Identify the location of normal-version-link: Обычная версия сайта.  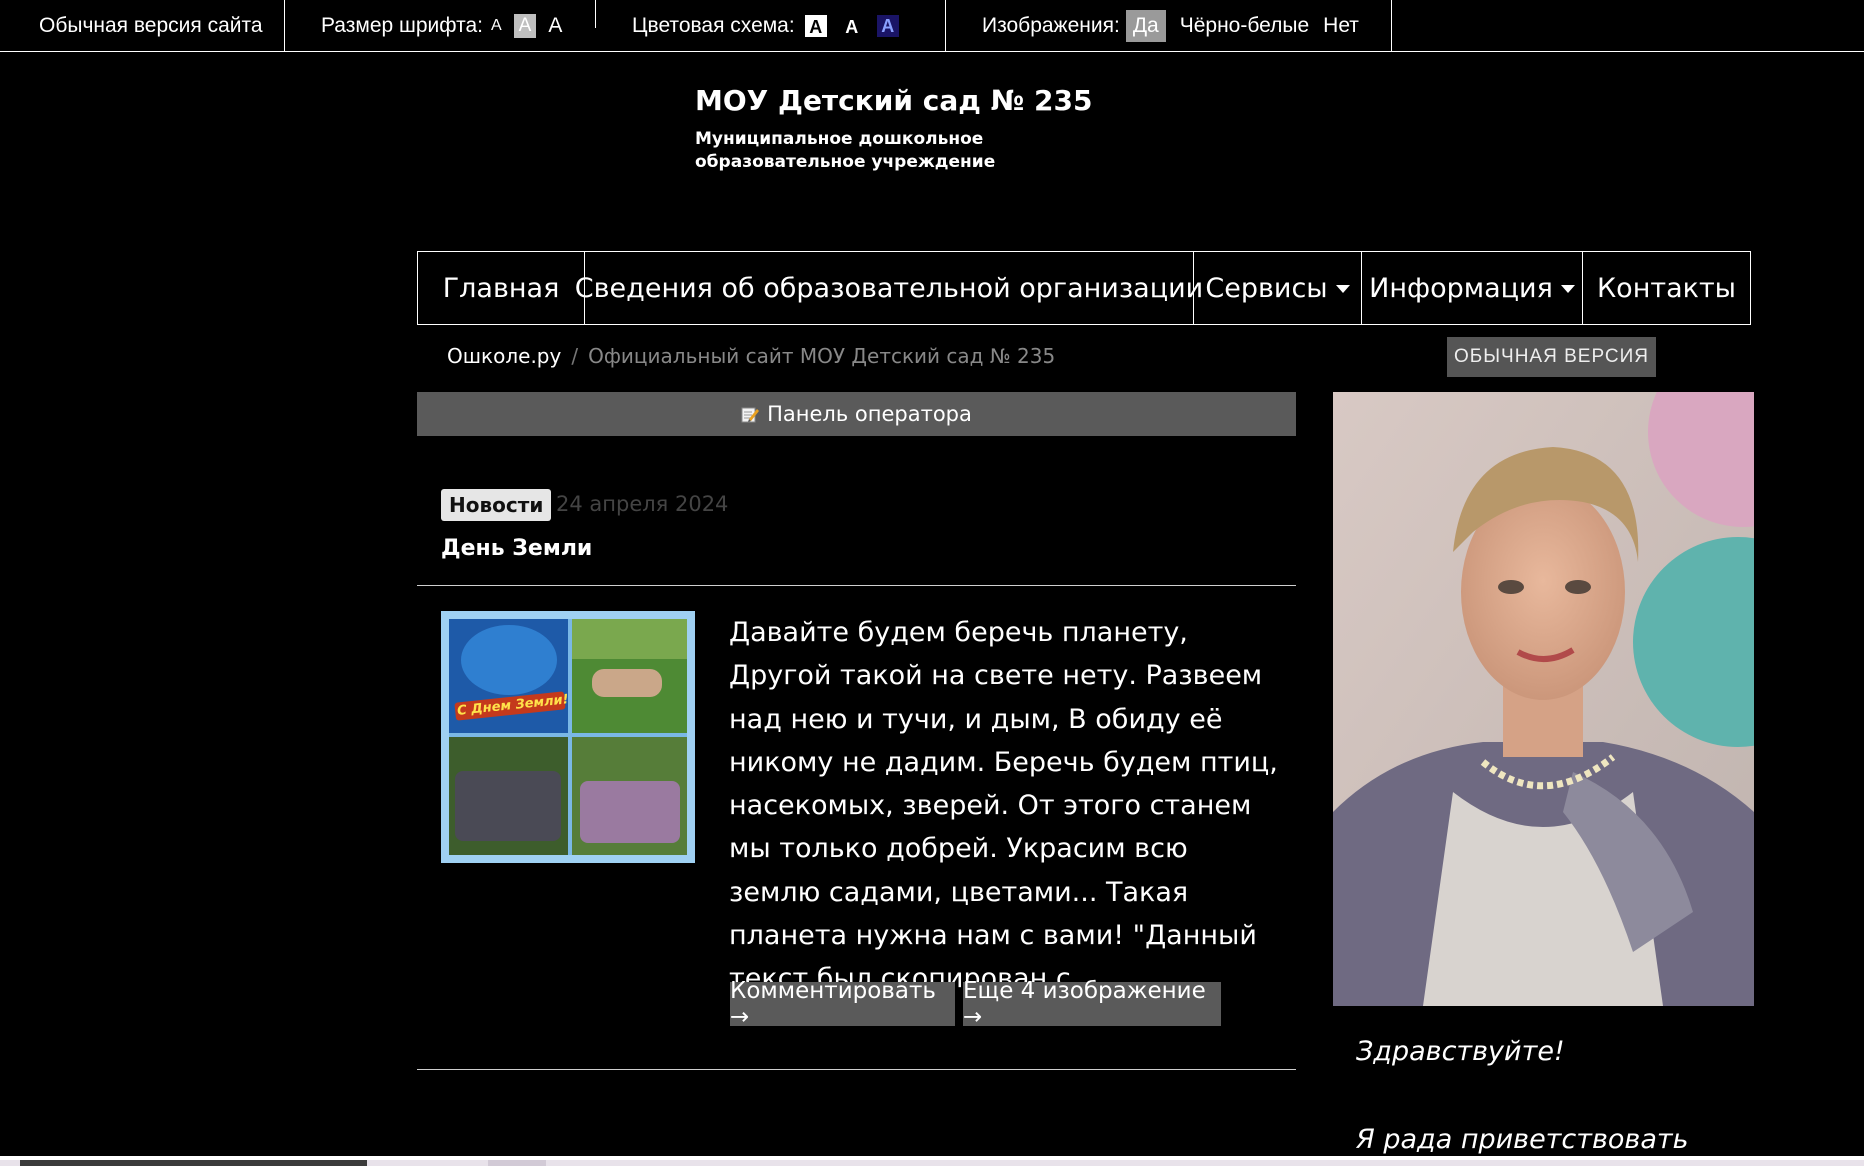
(151, 26).